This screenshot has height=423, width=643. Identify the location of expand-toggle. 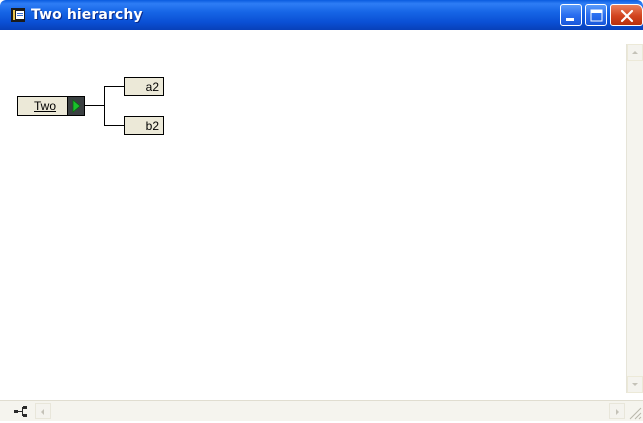
(75, 106).